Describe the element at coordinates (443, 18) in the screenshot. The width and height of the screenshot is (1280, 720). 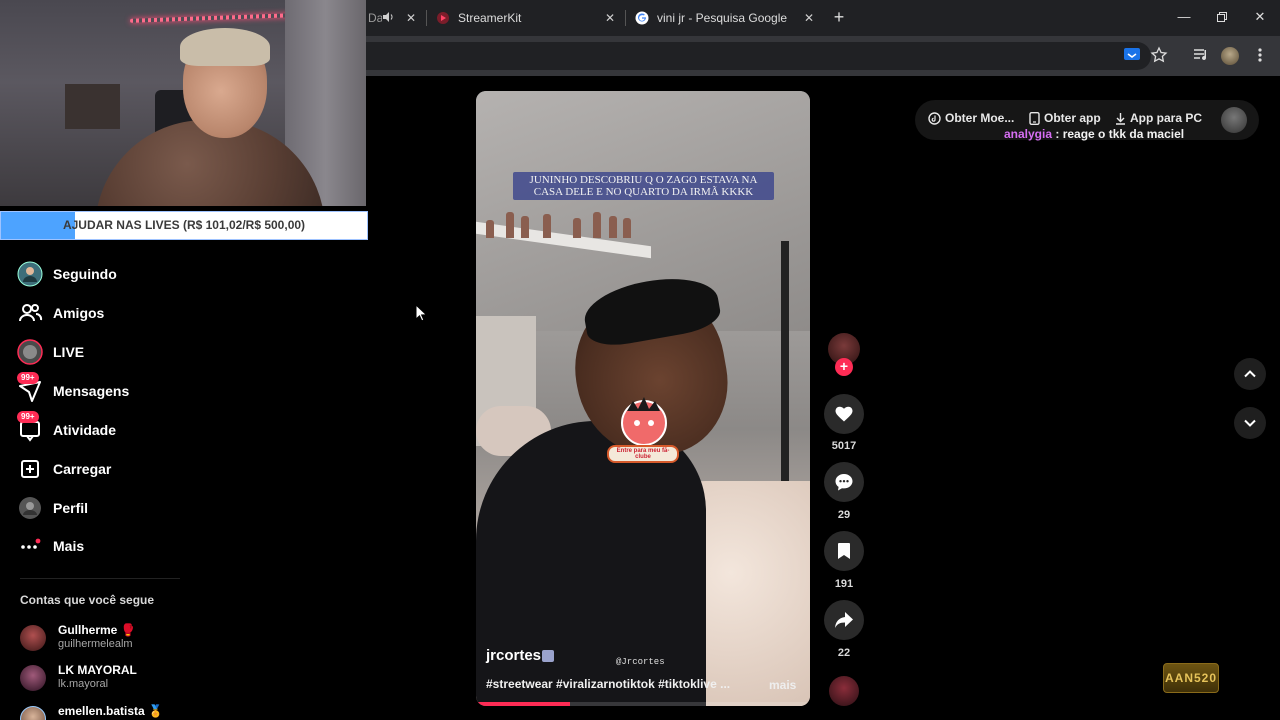
I see `streamerkit-favicon-icon` at that location.